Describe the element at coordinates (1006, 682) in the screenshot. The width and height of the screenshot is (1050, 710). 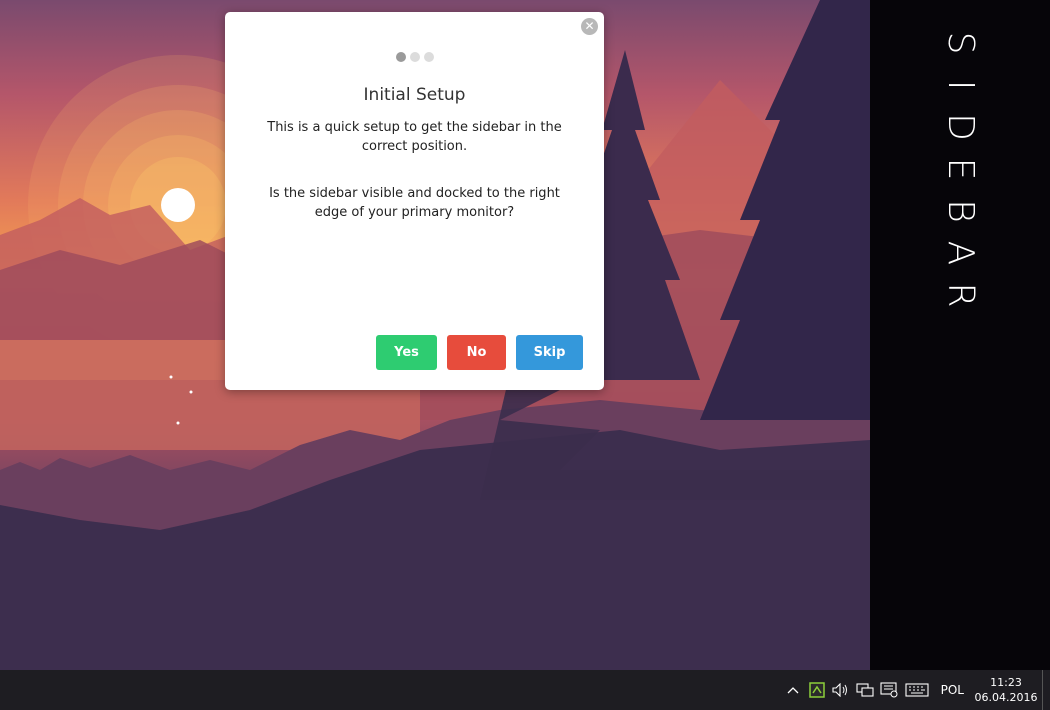
I see `clock-time: 11:23` at that location.